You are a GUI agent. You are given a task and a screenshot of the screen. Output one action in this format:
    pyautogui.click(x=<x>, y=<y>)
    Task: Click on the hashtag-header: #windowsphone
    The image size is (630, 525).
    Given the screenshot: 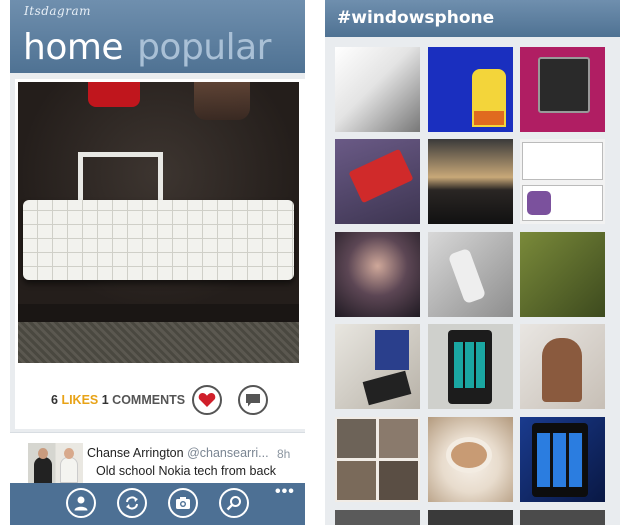 What is the action you would take?
    pyautogui.click(x=472, y=18)
    